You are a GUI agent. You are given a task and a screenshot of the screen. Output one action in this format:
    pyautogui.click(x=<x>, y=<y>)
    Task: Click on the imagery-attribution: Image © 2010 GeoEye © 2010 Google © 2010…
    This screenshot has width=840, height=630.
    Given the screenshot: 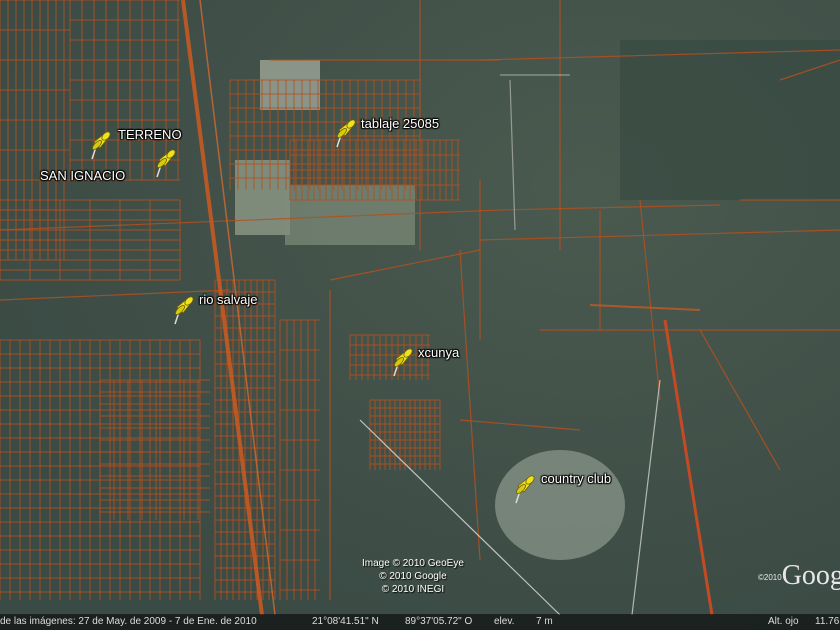 What is the action you would take?
    pyautogui.click(x=413, y=576)
    